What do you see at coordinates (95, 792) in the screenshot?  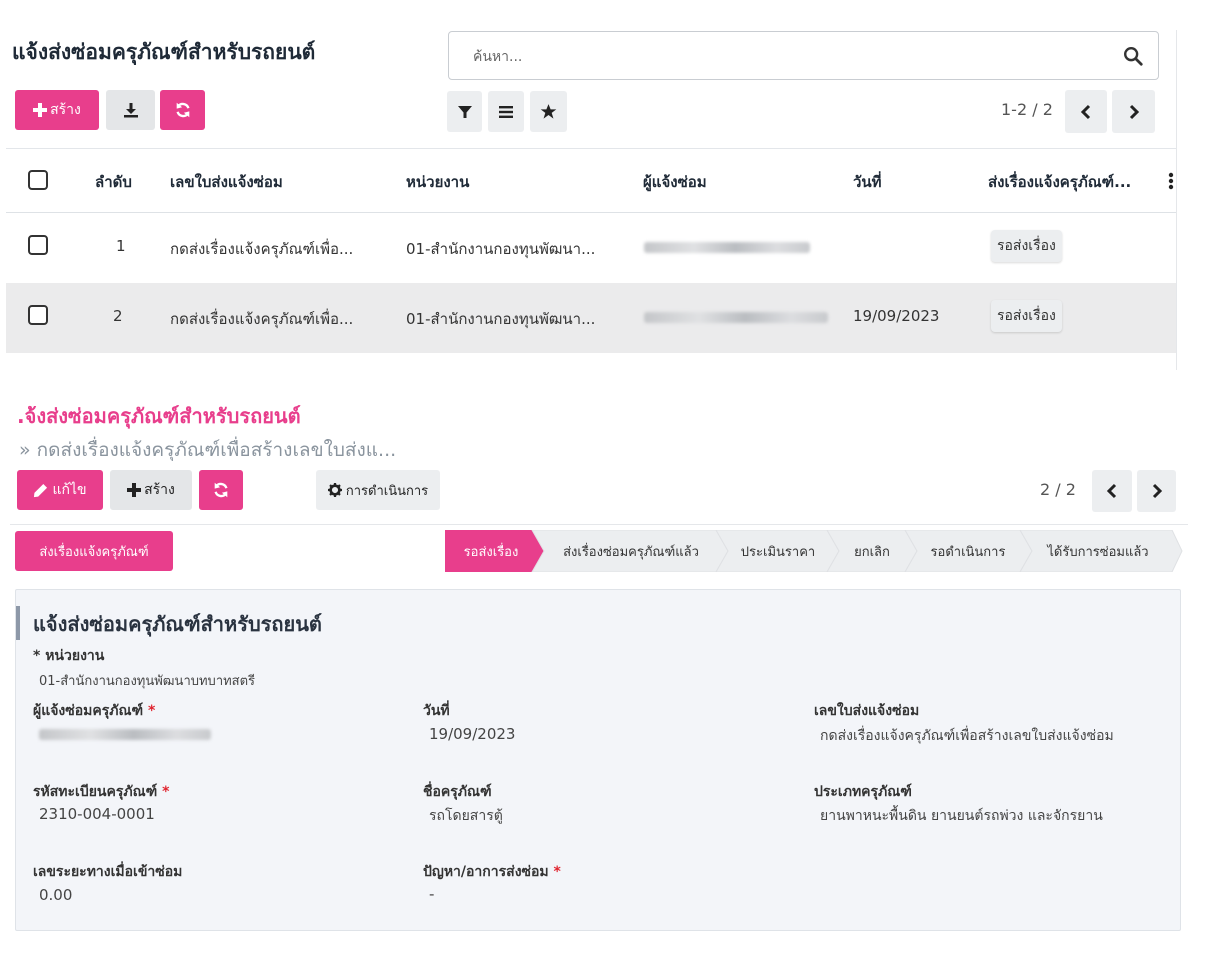 I see `asset-code-label-text: รหัสทะเบียนครุภัณฑ์` at bounding box center [95, 792].